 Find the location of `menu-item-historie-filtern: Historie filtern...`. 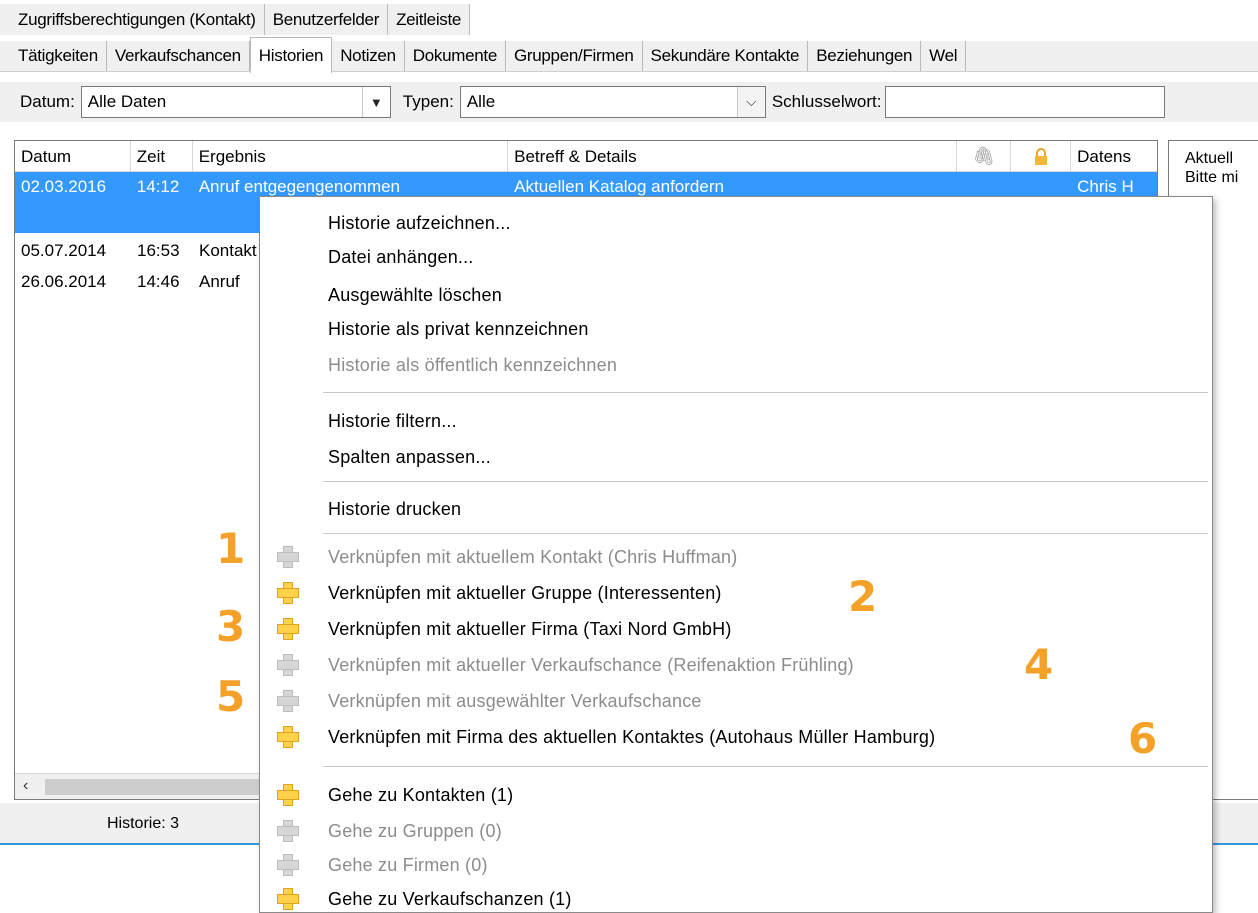

menu-item-historie-filtern: Historie filtern... is located at coordinates (392, 421).